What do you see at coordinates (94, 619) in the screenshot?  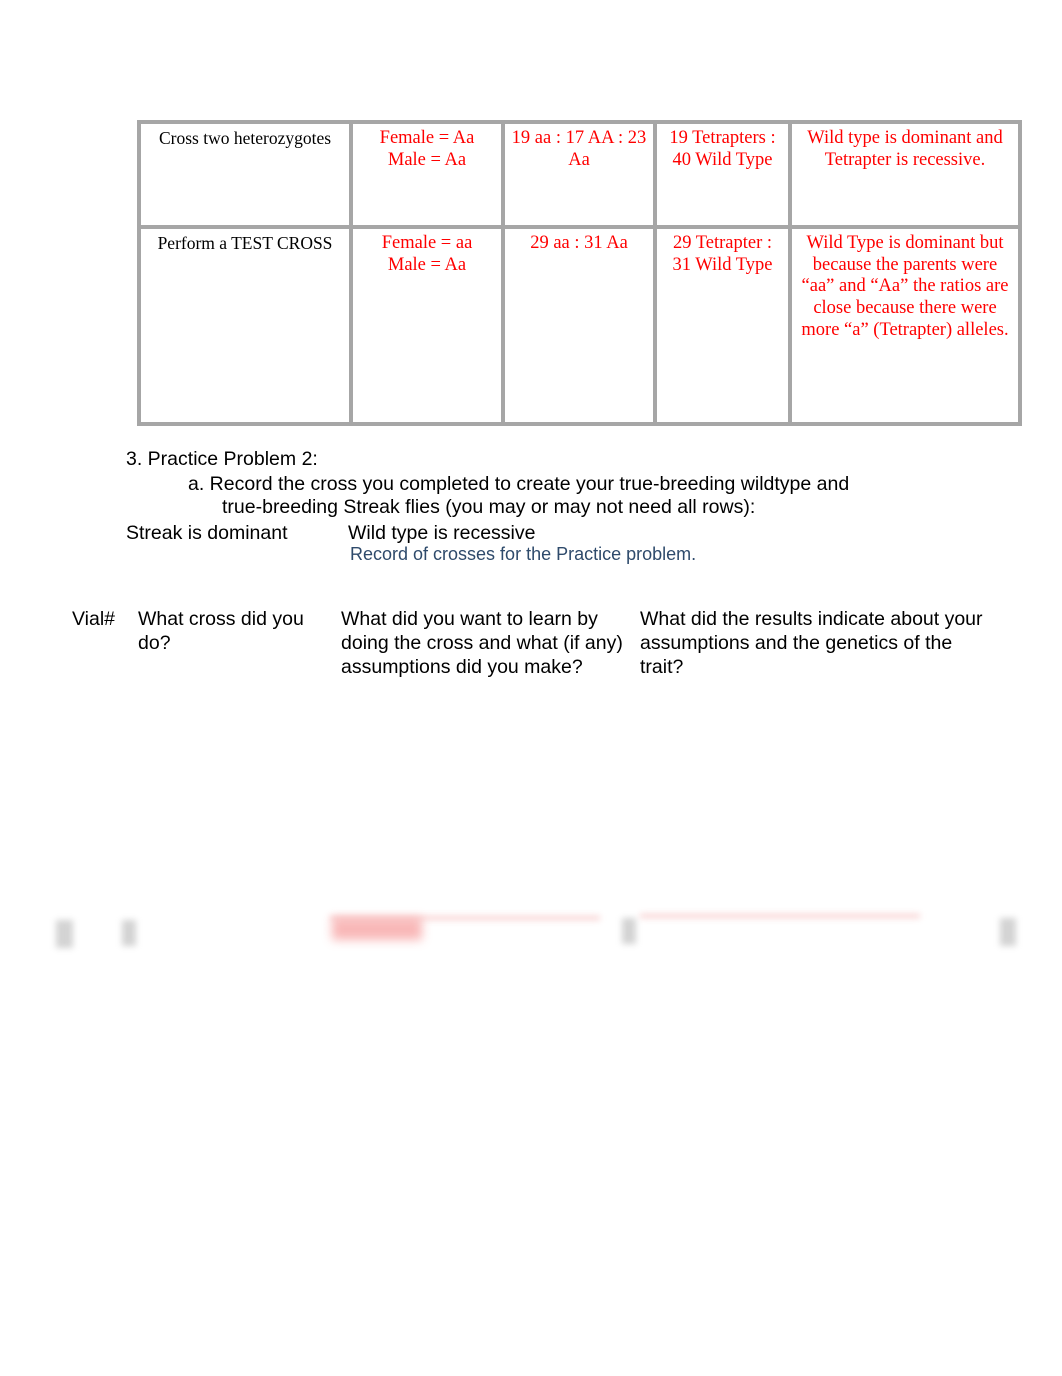 I see `column-header-vial: Vial#` at bounding box center [94, 619].